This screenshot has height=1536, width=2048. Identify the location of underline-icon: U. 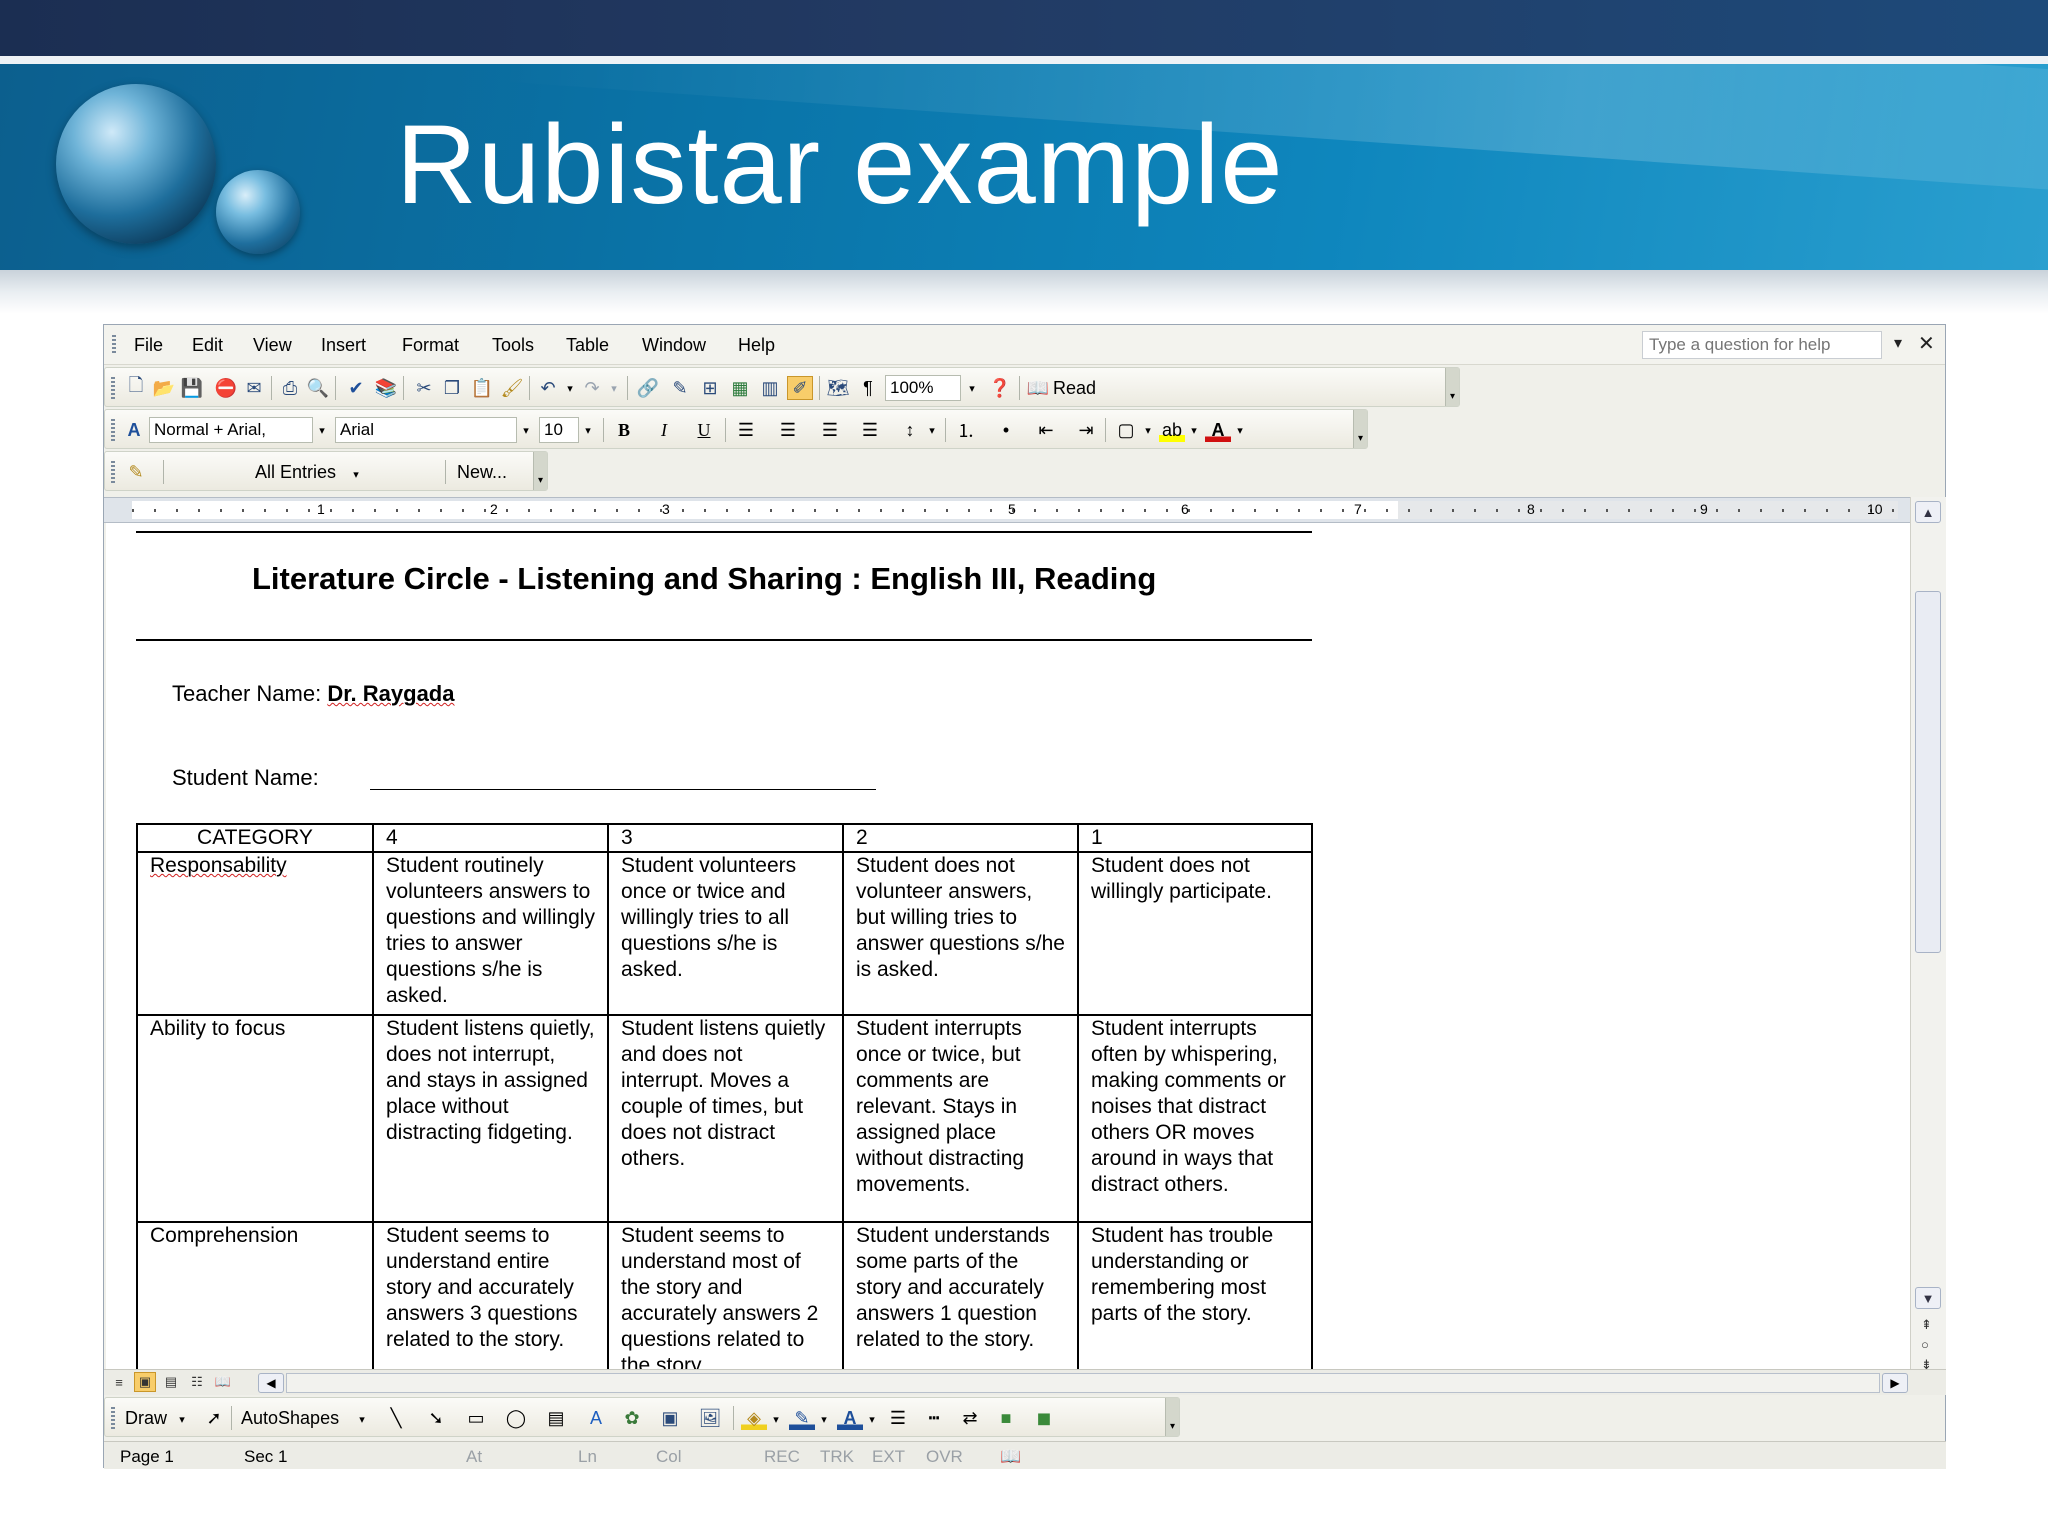
(704, 430).